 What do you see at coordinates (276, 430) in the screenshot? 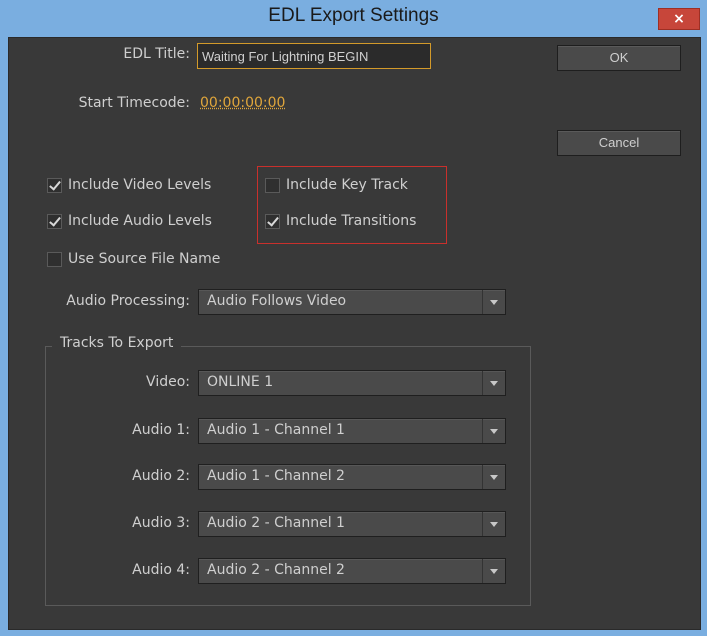
I see `dropdown-value: Audio 1 - Channel 1` at bounding box center [276, 430].